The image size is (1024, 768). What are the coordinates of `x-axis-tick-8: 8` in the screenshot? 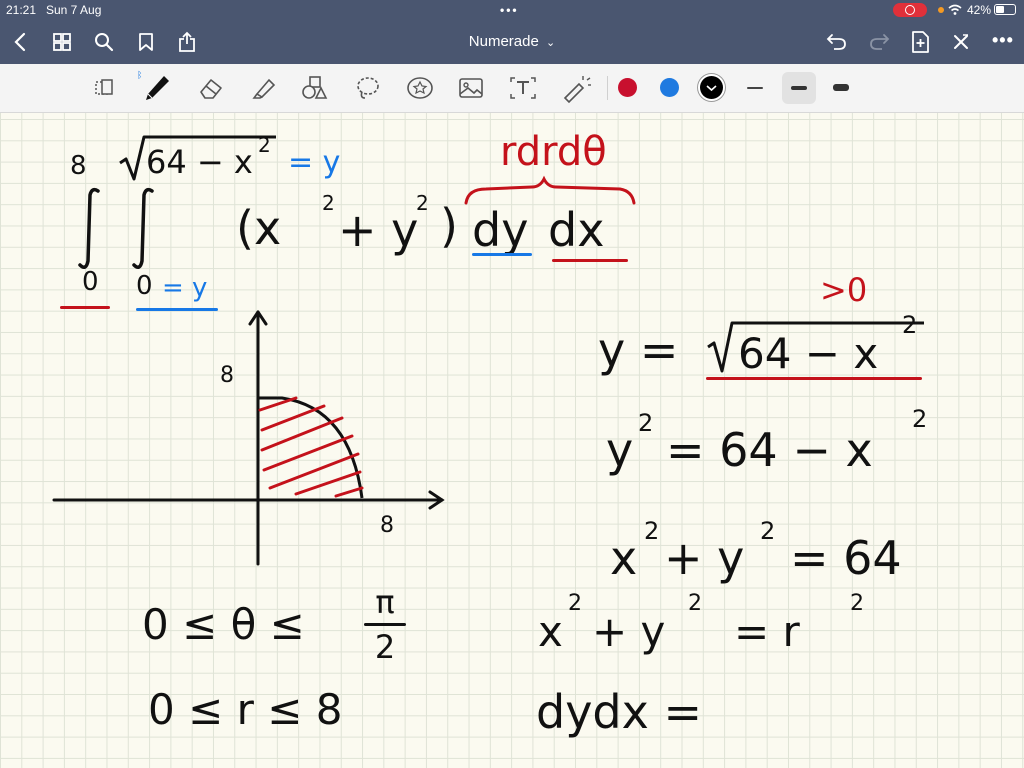 It's located at (387, 525).